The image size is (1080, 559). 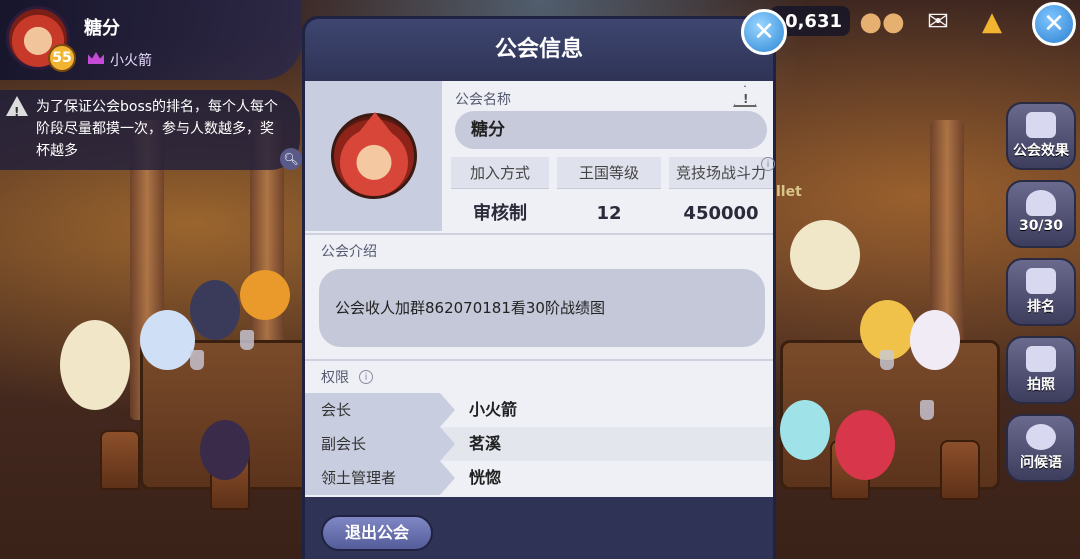 I want to click on kingdom-level-header: 王国等级, so click(x=609, y=173).